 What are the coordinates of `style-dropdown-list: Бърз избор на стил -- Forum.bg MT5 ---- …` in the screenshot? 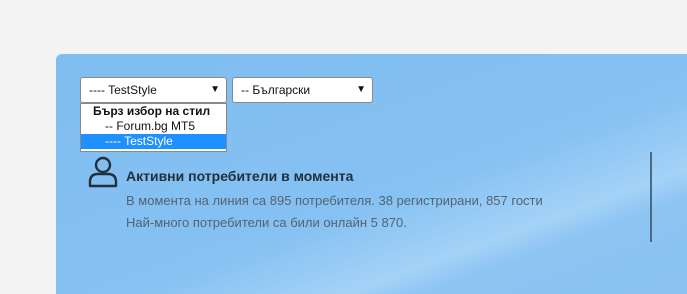 It's located at (153, 127).